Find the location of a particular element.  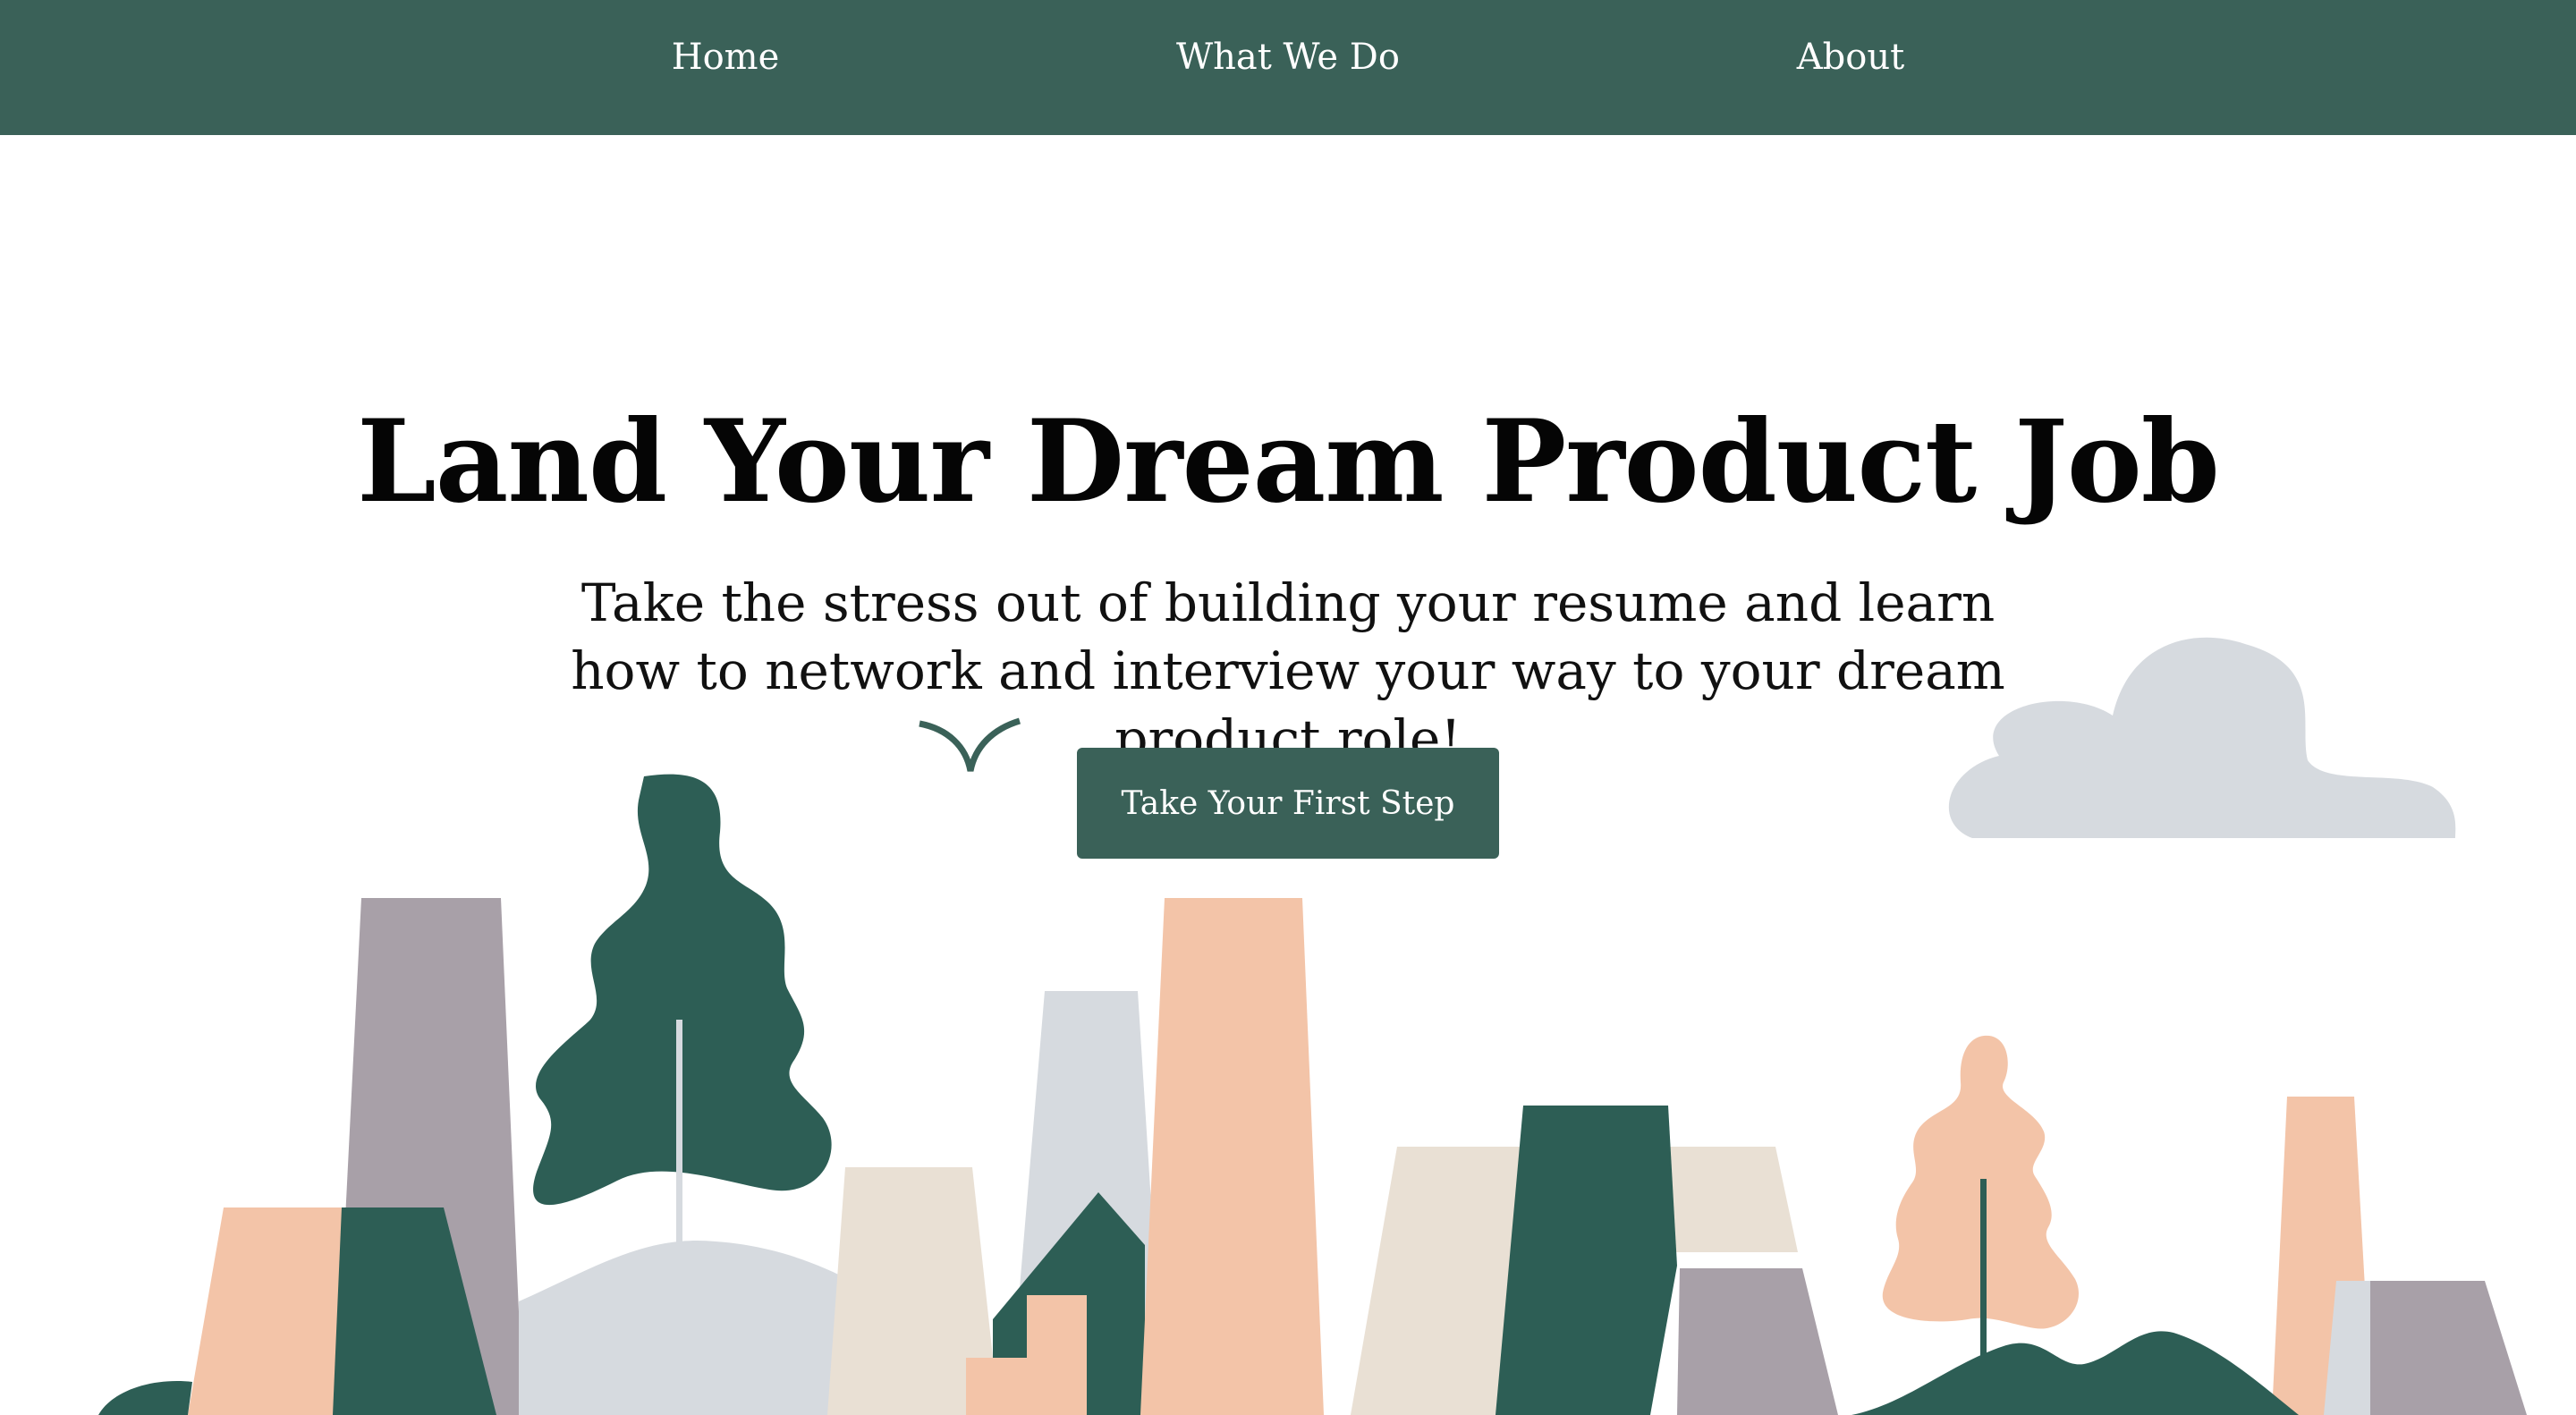

tree-trunk is located at coordinates (679, 1136).